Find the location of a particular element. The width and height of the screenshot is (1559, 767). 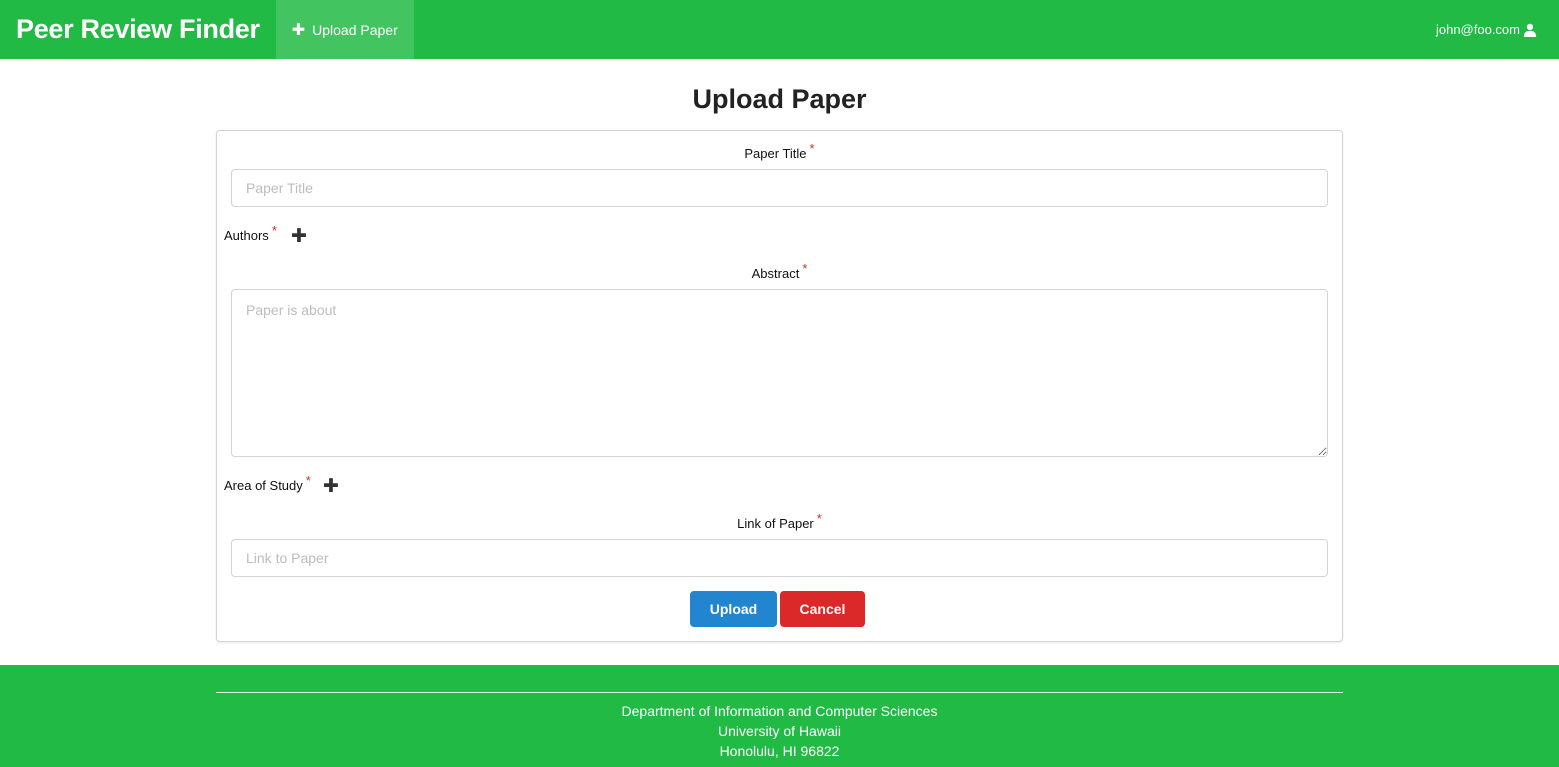

authors-label: Authors * is located at coordinates (250, 233).